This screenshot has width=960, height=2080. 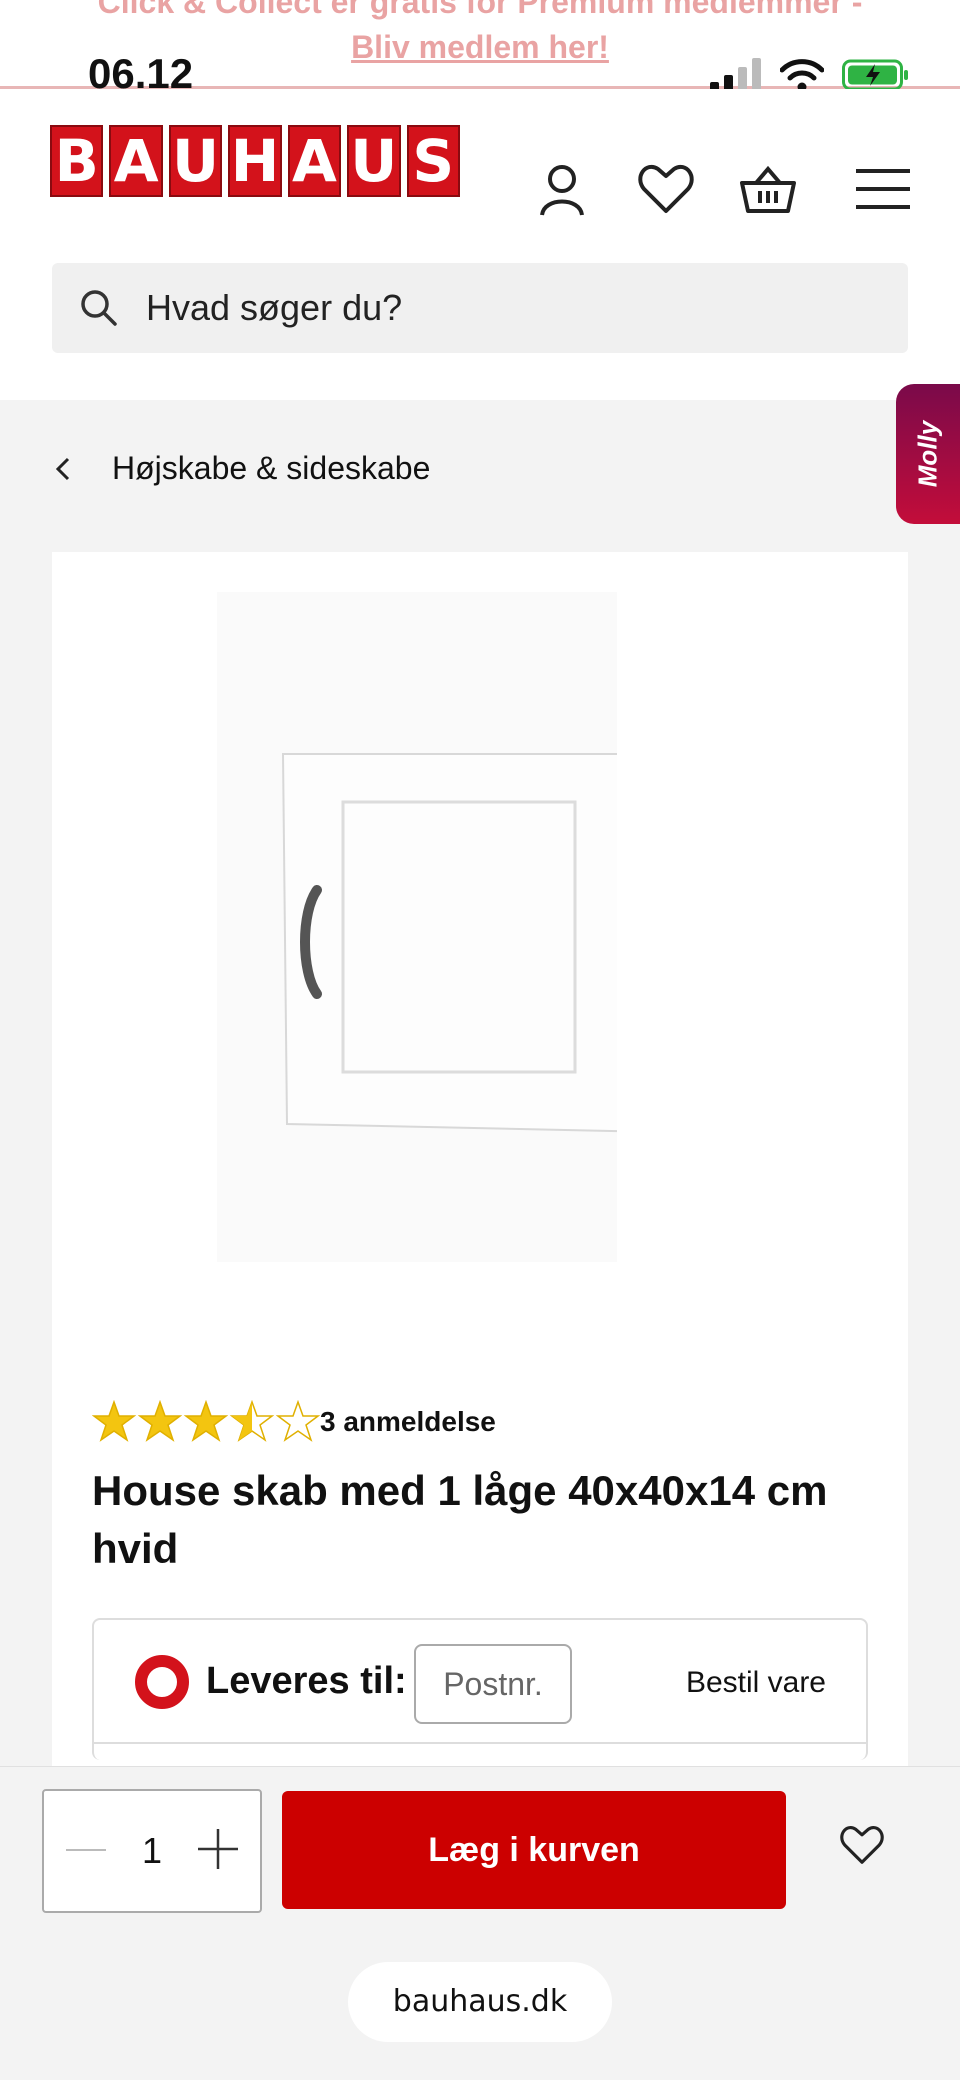 I want to click on logo-letter: S, so click(x=433, y=161).